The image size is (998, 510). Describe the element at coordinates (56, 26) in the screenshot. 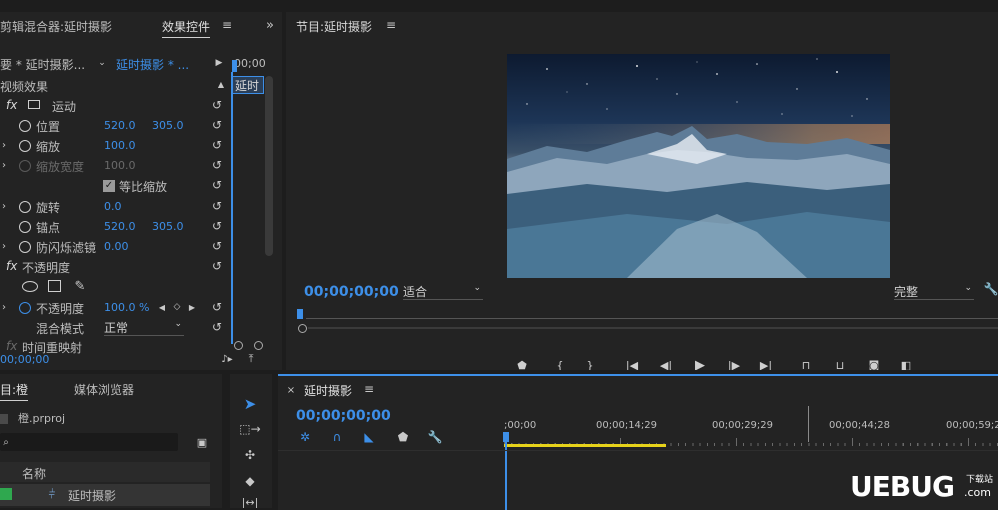

I see `tab-audio-clip-mixer: 剪辑混合器:延时摄影` at that location.